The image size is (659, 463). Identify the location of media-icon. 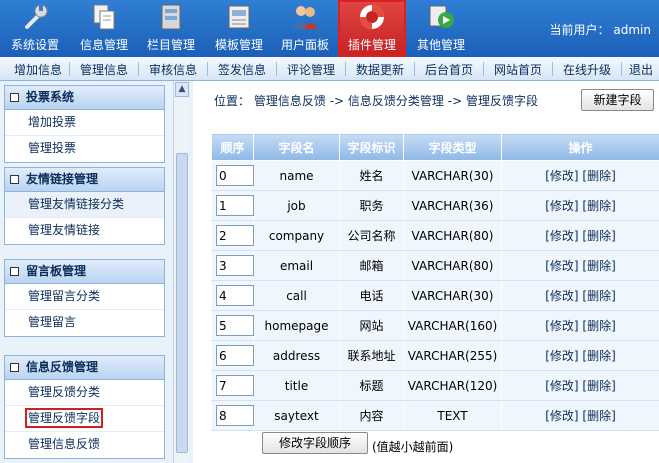
(441, 16).